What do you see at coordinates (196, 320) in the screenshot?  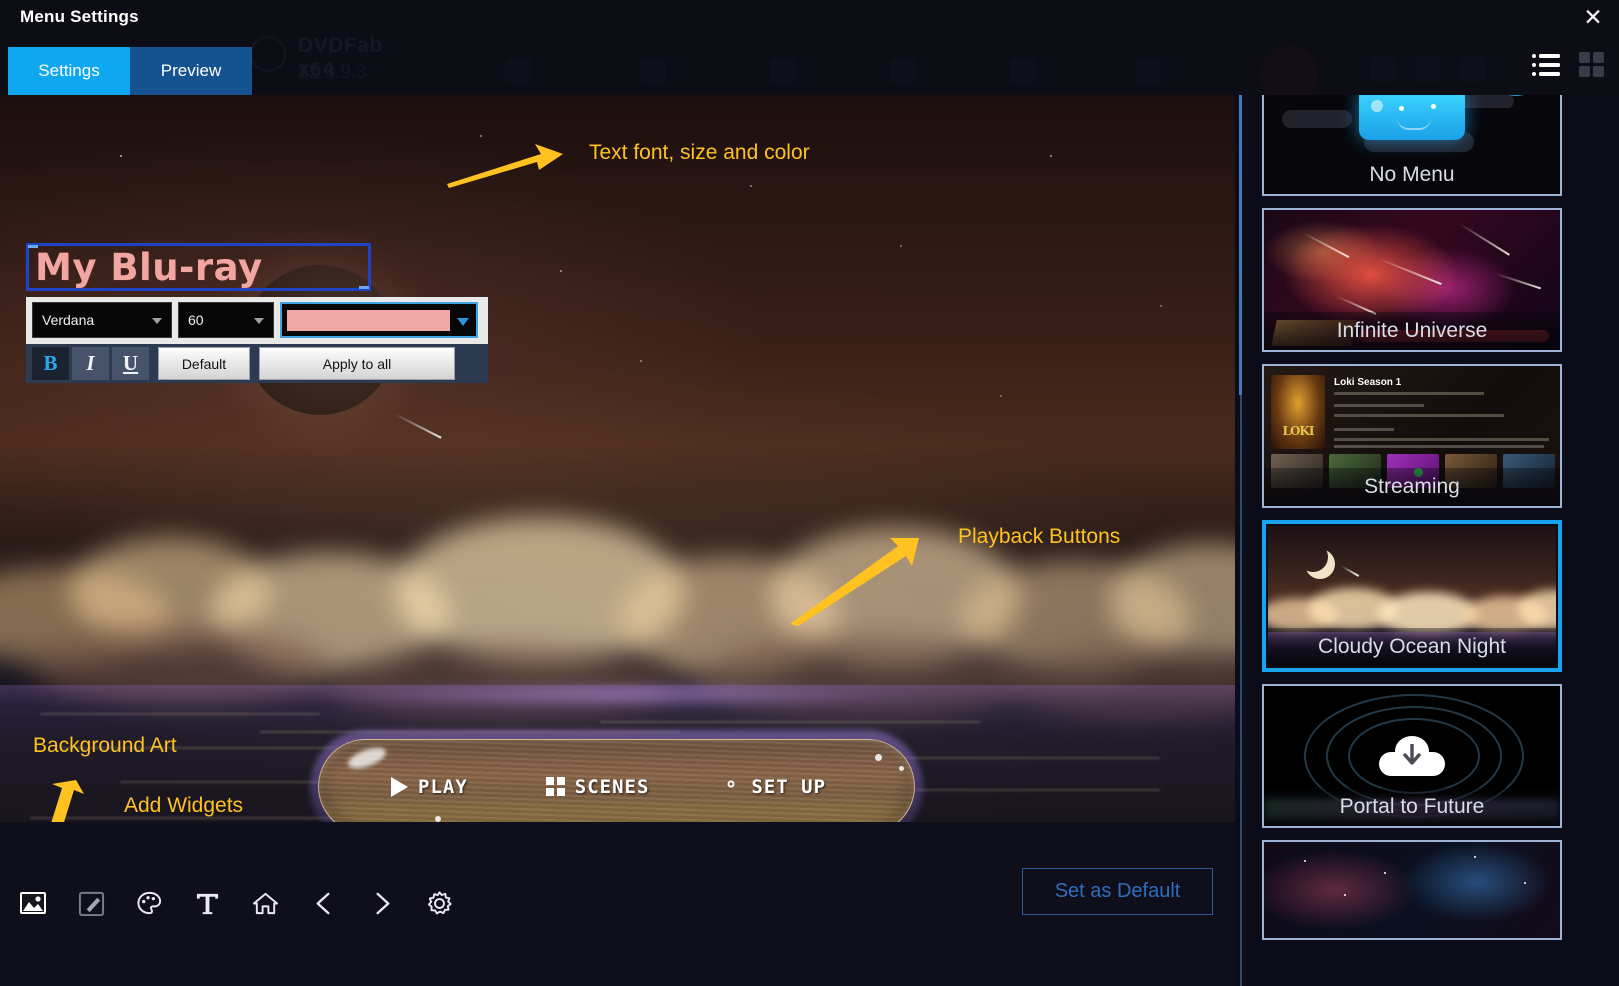 I see `font-size-value: 60` at bounding box center [196, 320].